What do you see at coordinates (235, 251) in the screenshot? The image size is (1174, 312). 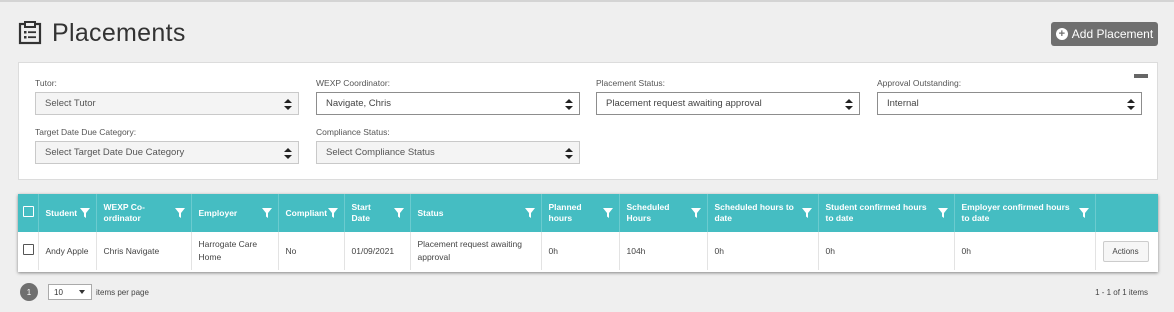 I see `cell-employer: Harrogate Care Home` at bounding box center [235, 251].